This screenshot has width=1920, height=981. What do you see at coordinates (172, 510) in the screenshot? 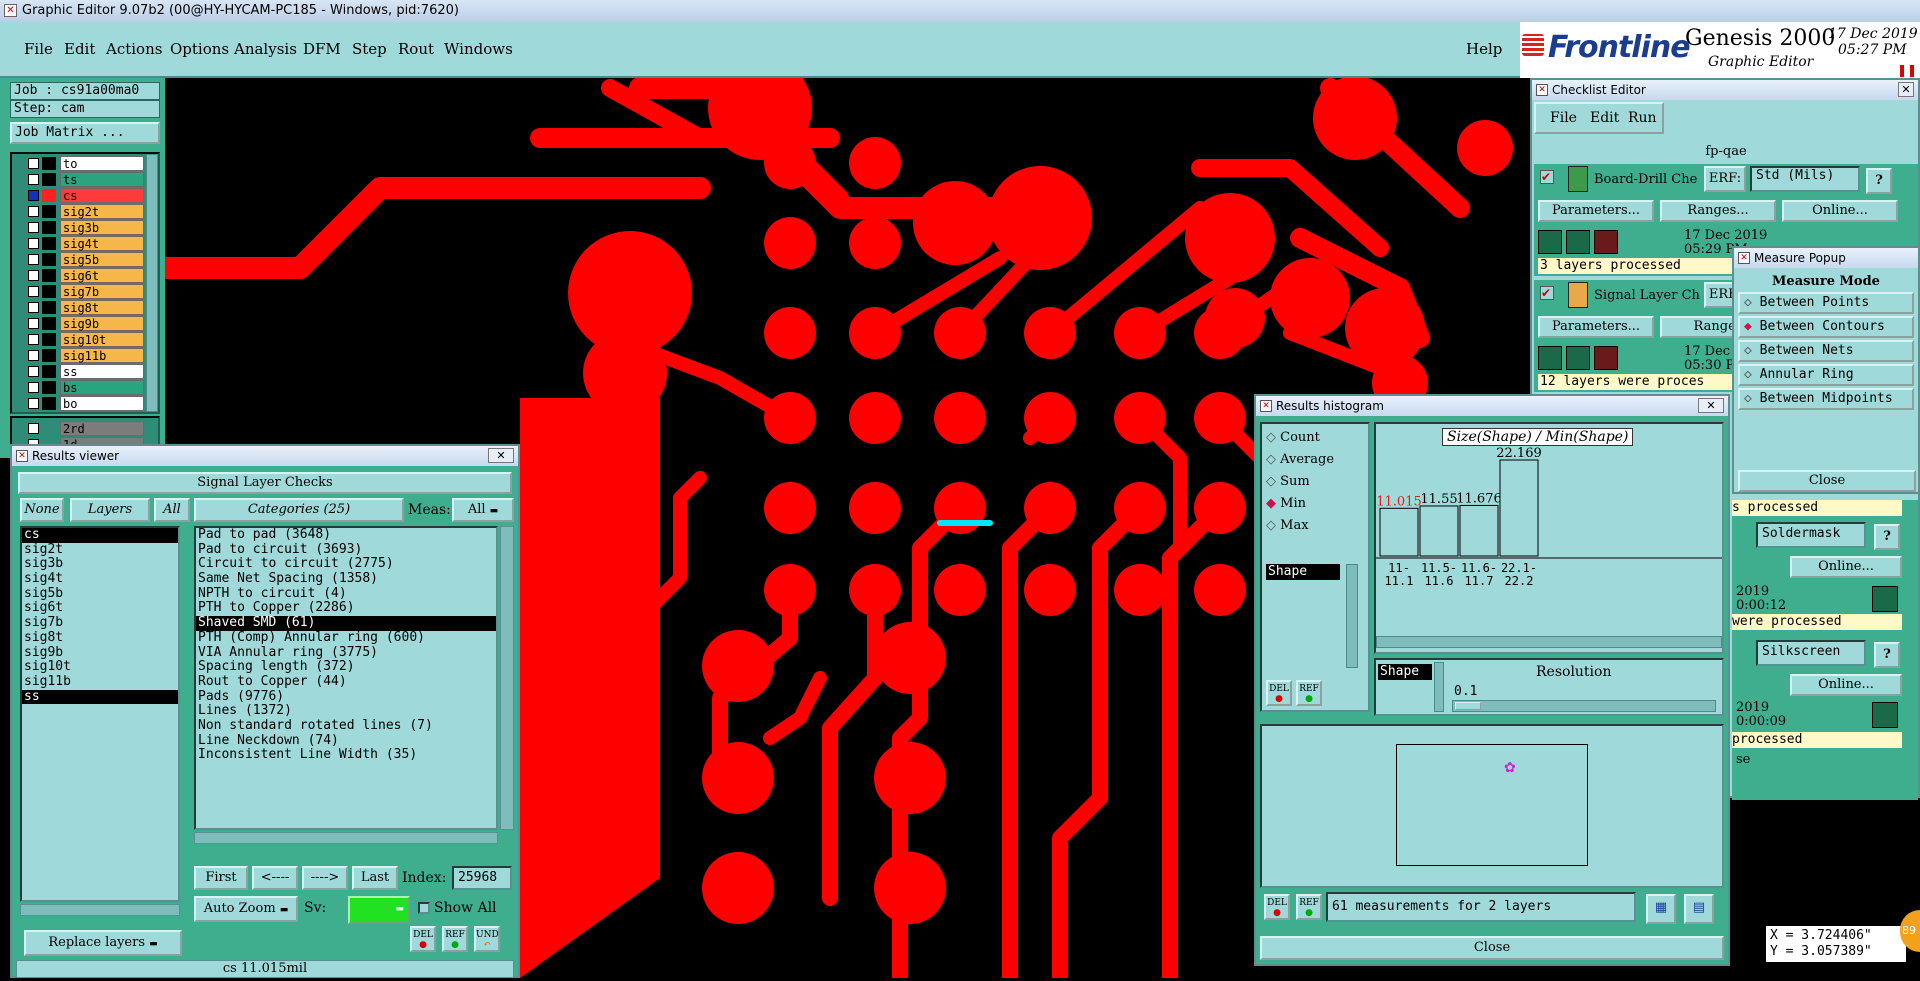
I see `all-button: All` at bounding box center [172, 510].